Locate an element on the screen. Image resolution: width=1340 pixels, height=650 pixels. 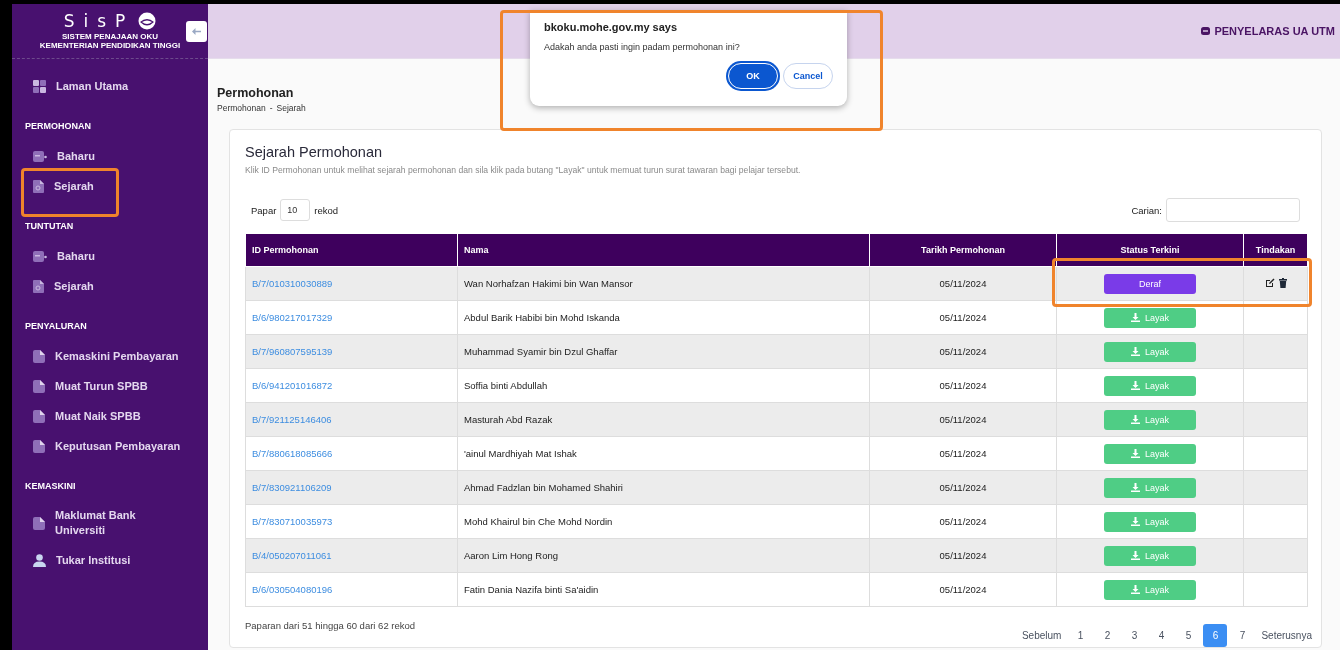
section-heading: KEMASKINI is located at coordinates (50, 486).